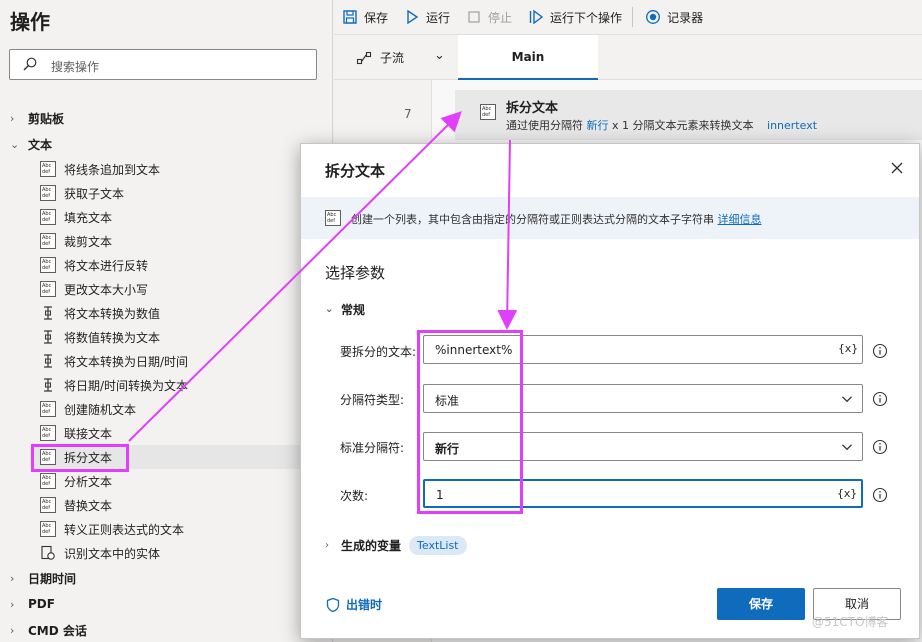 Image resolution: width=922 pixels, height=642 pixels. What do you see at coordinates (372, 400) in the screenshot?
I see `param-label-separator-type: 分隔符类型:` at bounding box center [372, 400].